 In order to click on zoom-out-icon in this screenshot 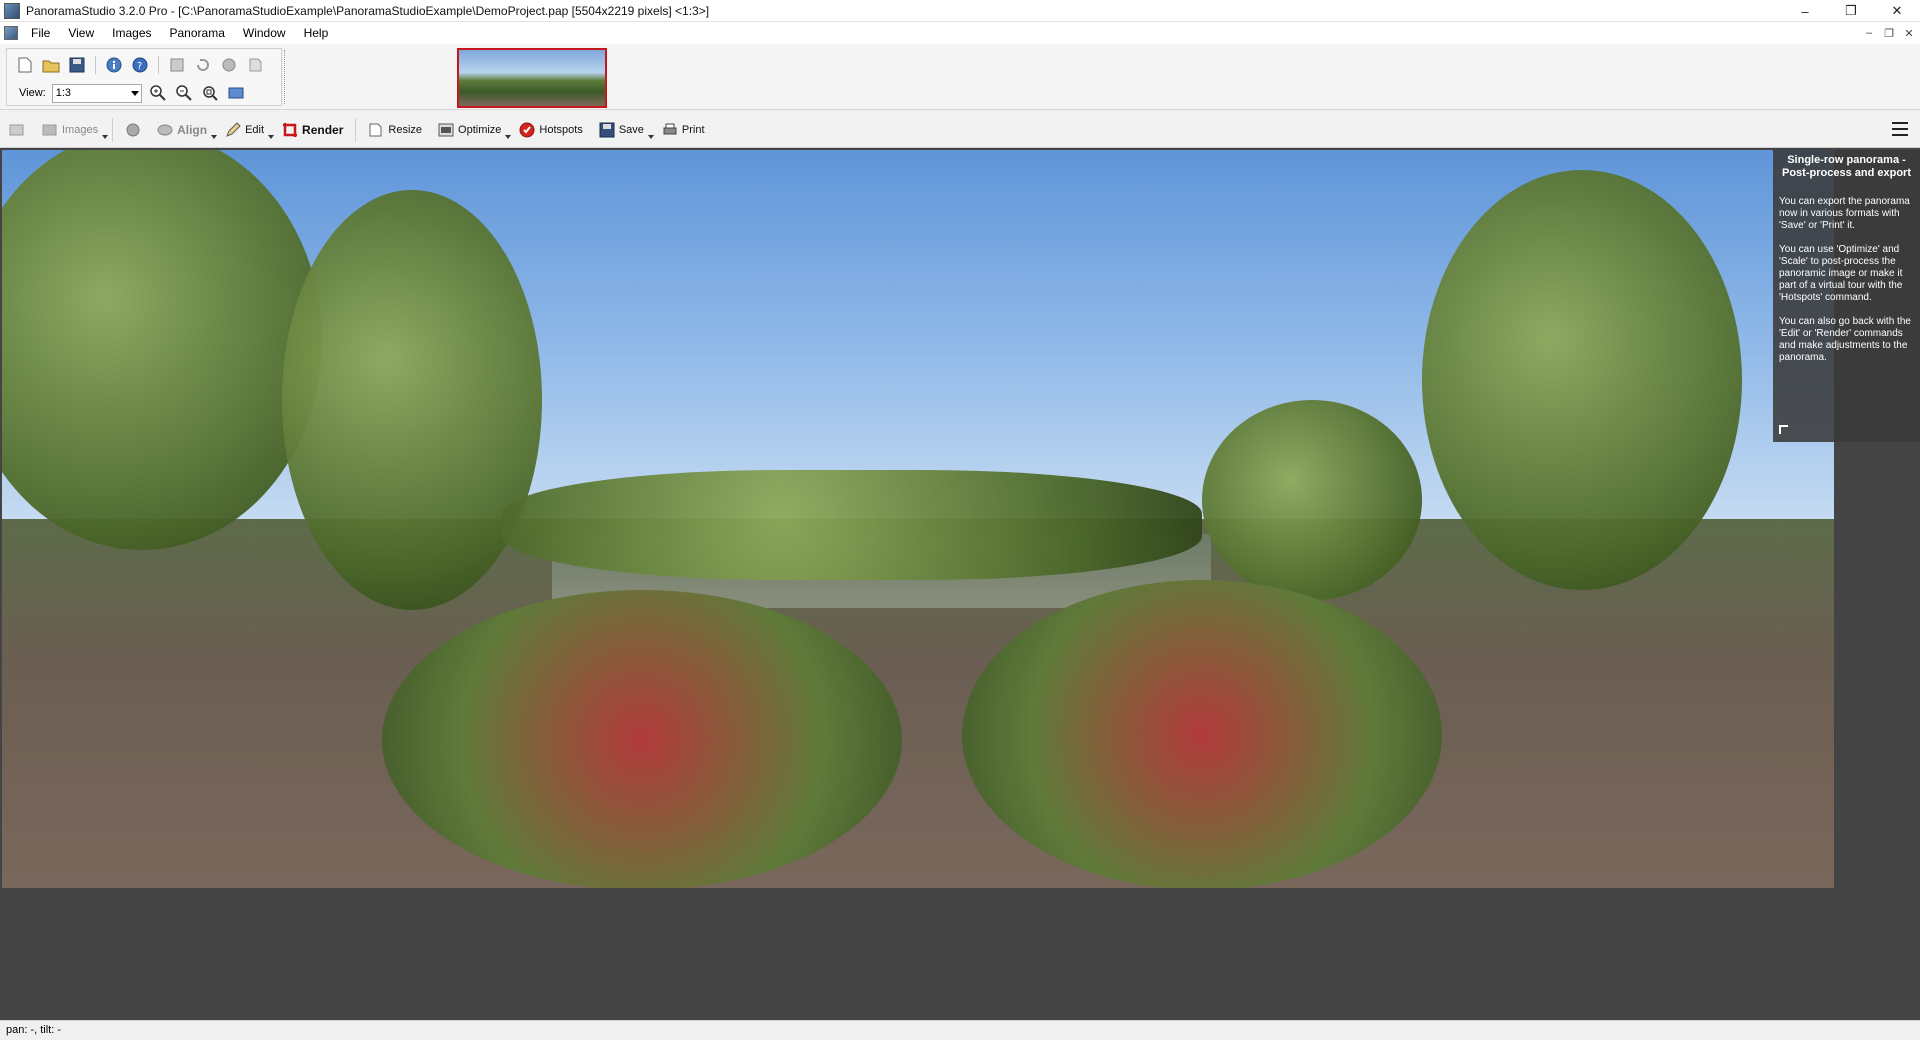, I will do `click(184, 93)`.